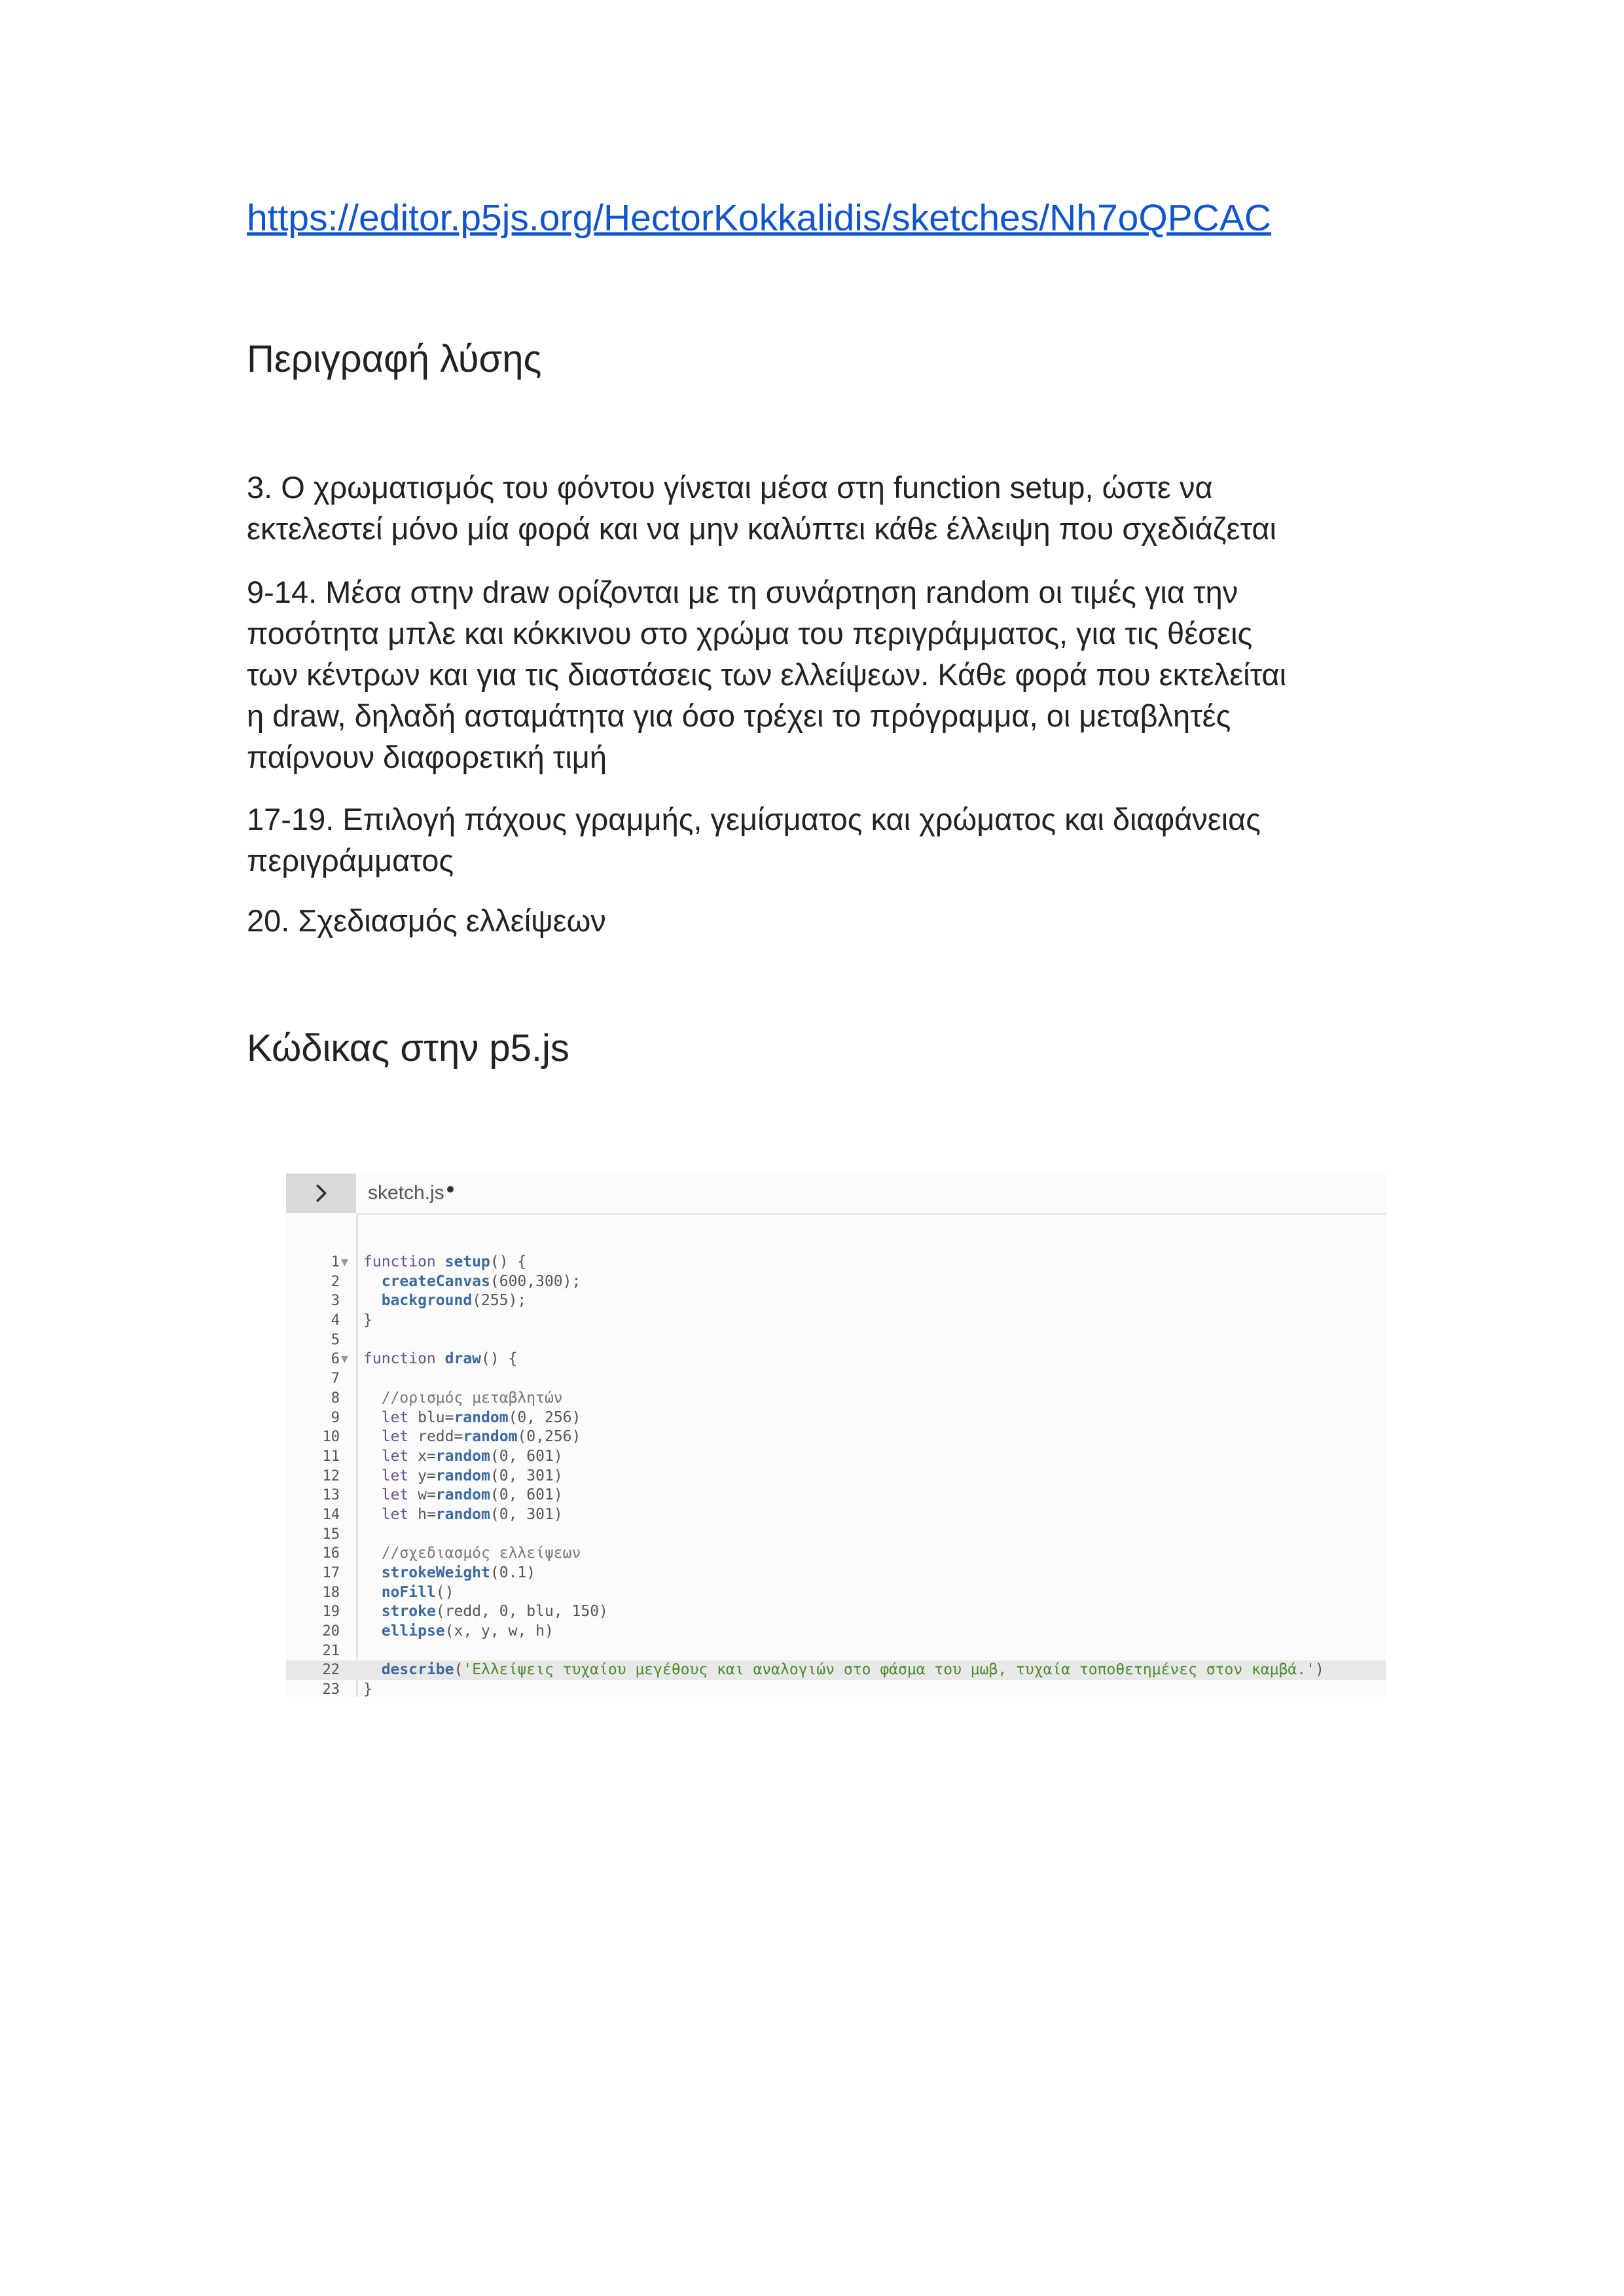 Image resolution: width=1624 pixels, height=2296 pixels. What do you see at coordinates (417, 1670) in the screenshot?
I see `code-token: describe` at bounding box center [417, 1670].